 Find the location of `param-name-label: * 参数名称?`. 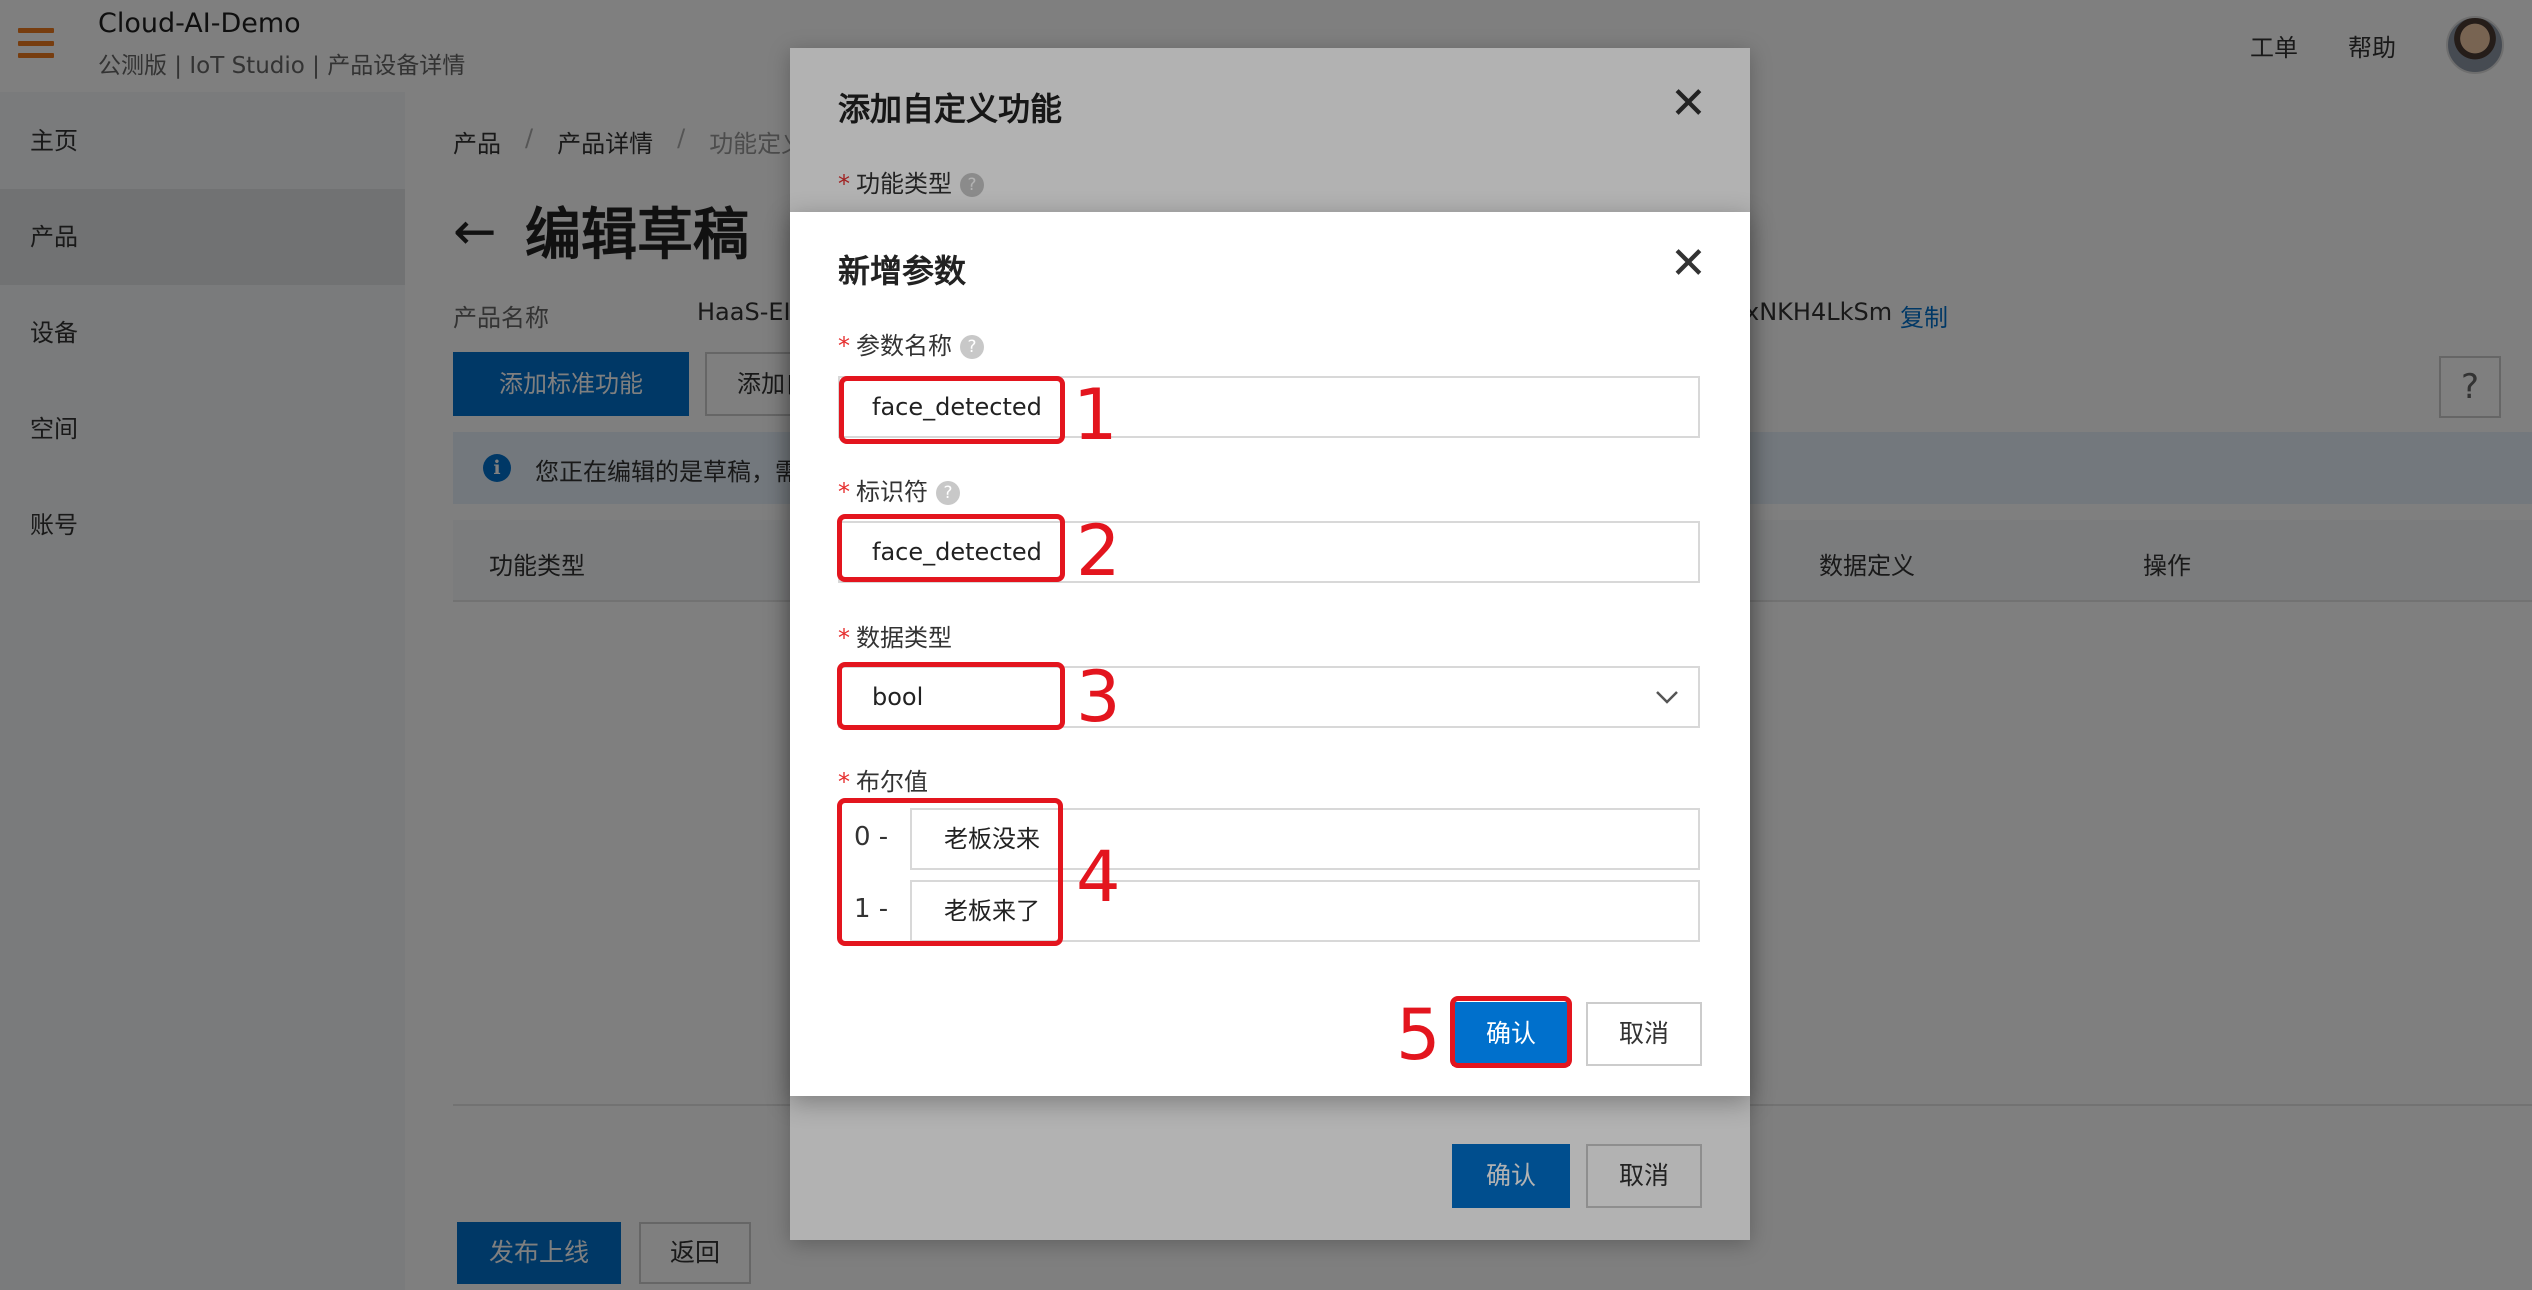

param-name-label: * 参数名称? is located at coordinates (911, 343).